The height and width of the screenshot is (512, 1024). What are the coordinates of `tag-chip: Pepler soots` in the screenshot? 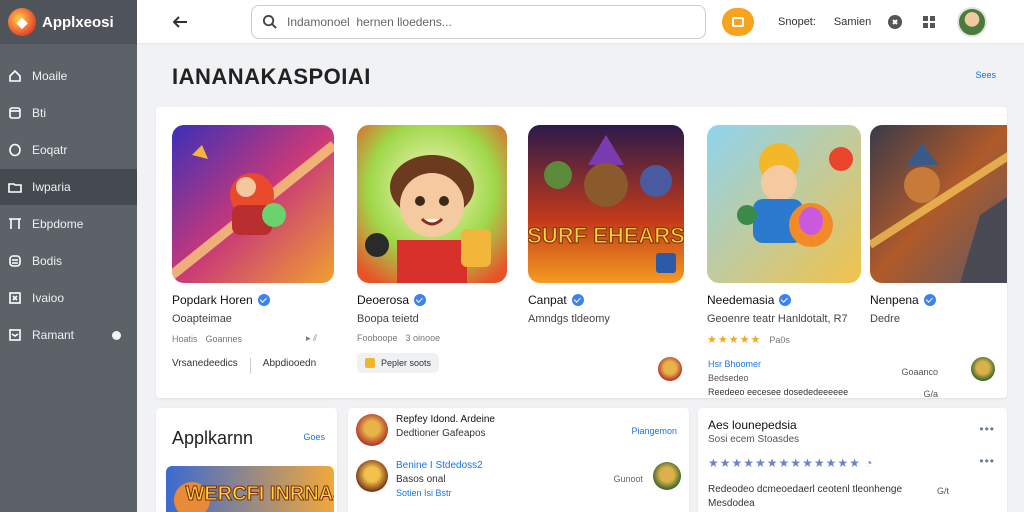 It's located at (398, 363).